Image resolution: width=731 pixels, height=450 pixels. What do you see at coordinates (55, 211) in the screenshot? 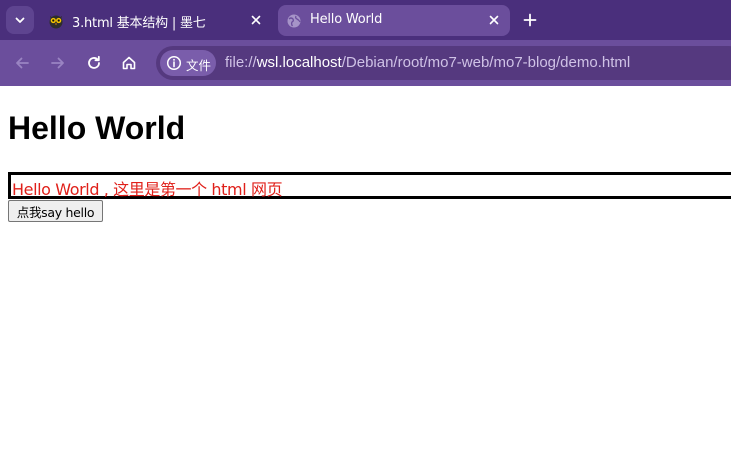
I see `say-hello-button: 点我say hello` at bounding box center [55, 211].